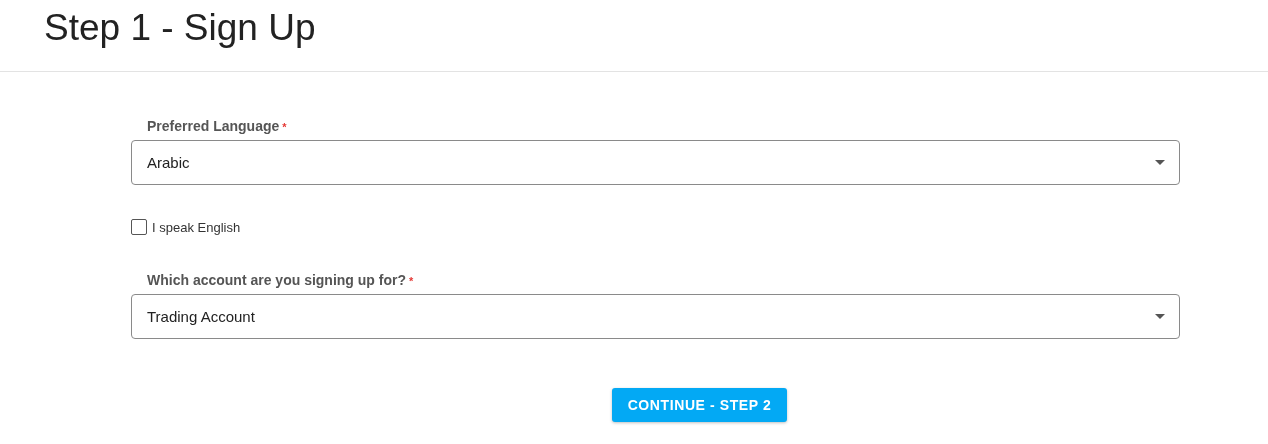 The image size is (1268, 444). Describe the element at coordinates (281, 280) in the screenshot. I see `field-label: Which account are you signing up for? *` at that location.